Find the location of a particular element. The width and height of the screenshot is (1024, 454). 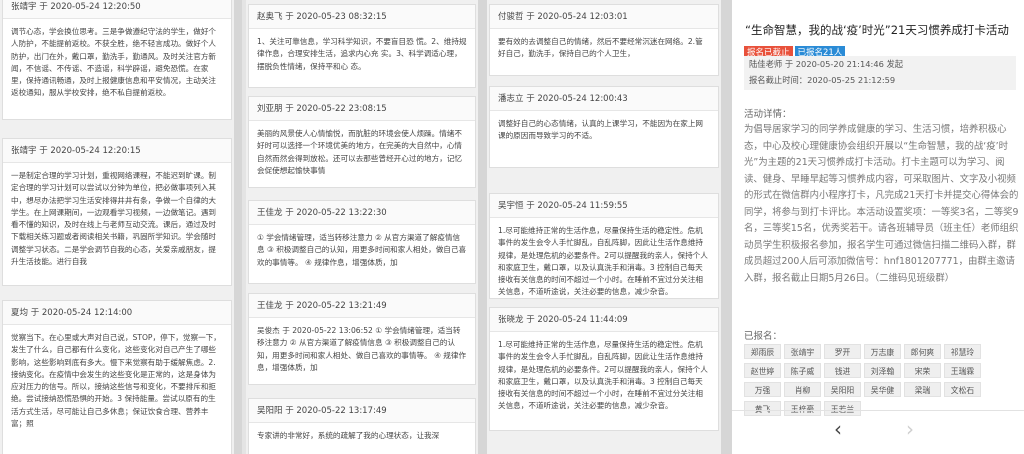

signed-name-tag: 郑雨辰 is located at coordinates (762, 351).